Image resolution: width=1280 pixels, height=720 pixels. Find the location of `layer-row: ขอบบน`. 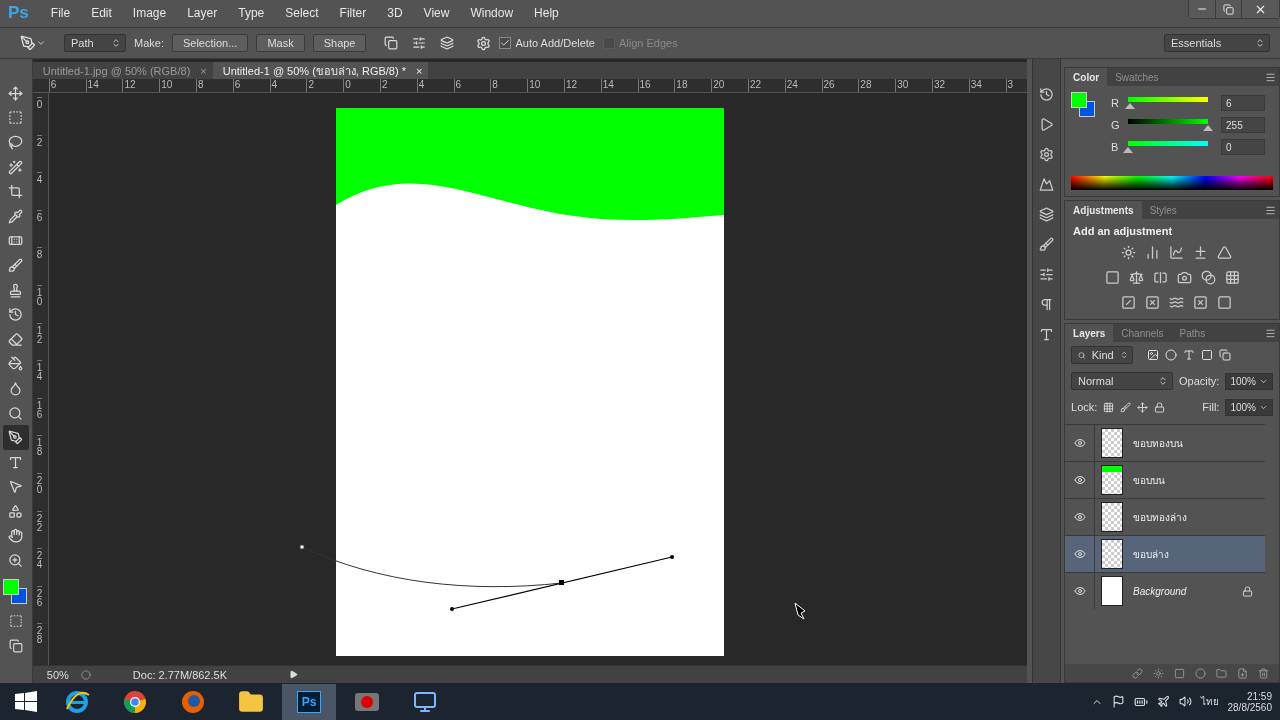

layer-row: ขอบบน is located at coordinates (1165, 479).